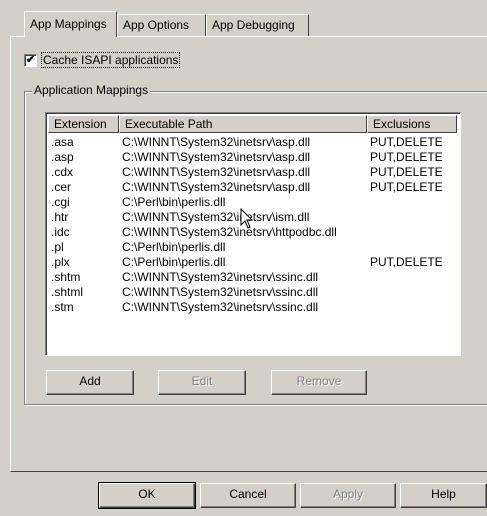  What do you see at coordinates (60, 232) in the screenshot?
I see `extension-cell: .idc` at bounding box center [60, 232].